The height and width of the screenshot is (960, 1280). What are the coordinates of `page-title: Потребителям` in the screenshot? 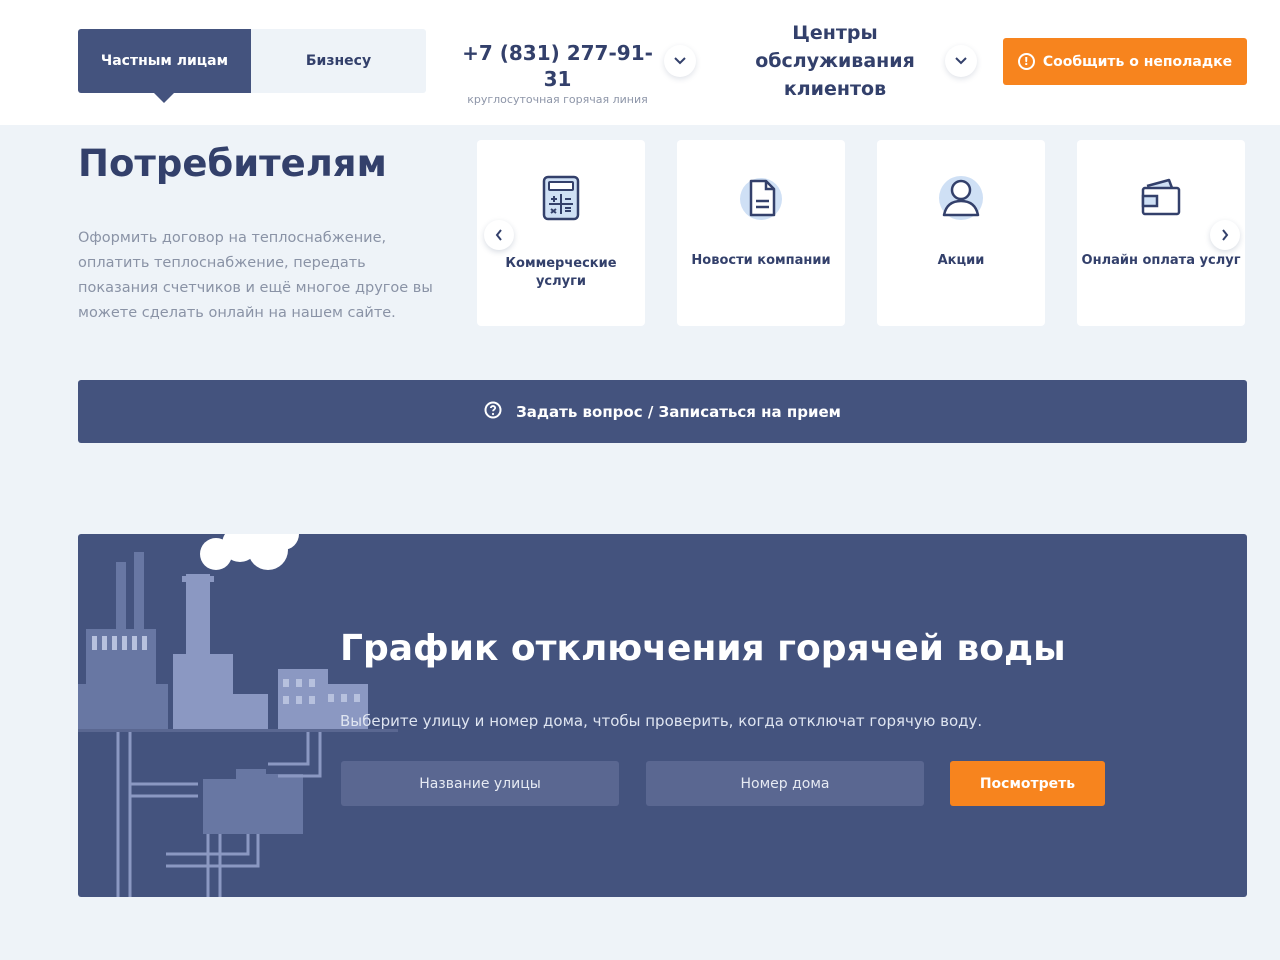 It's located at (232, 163).